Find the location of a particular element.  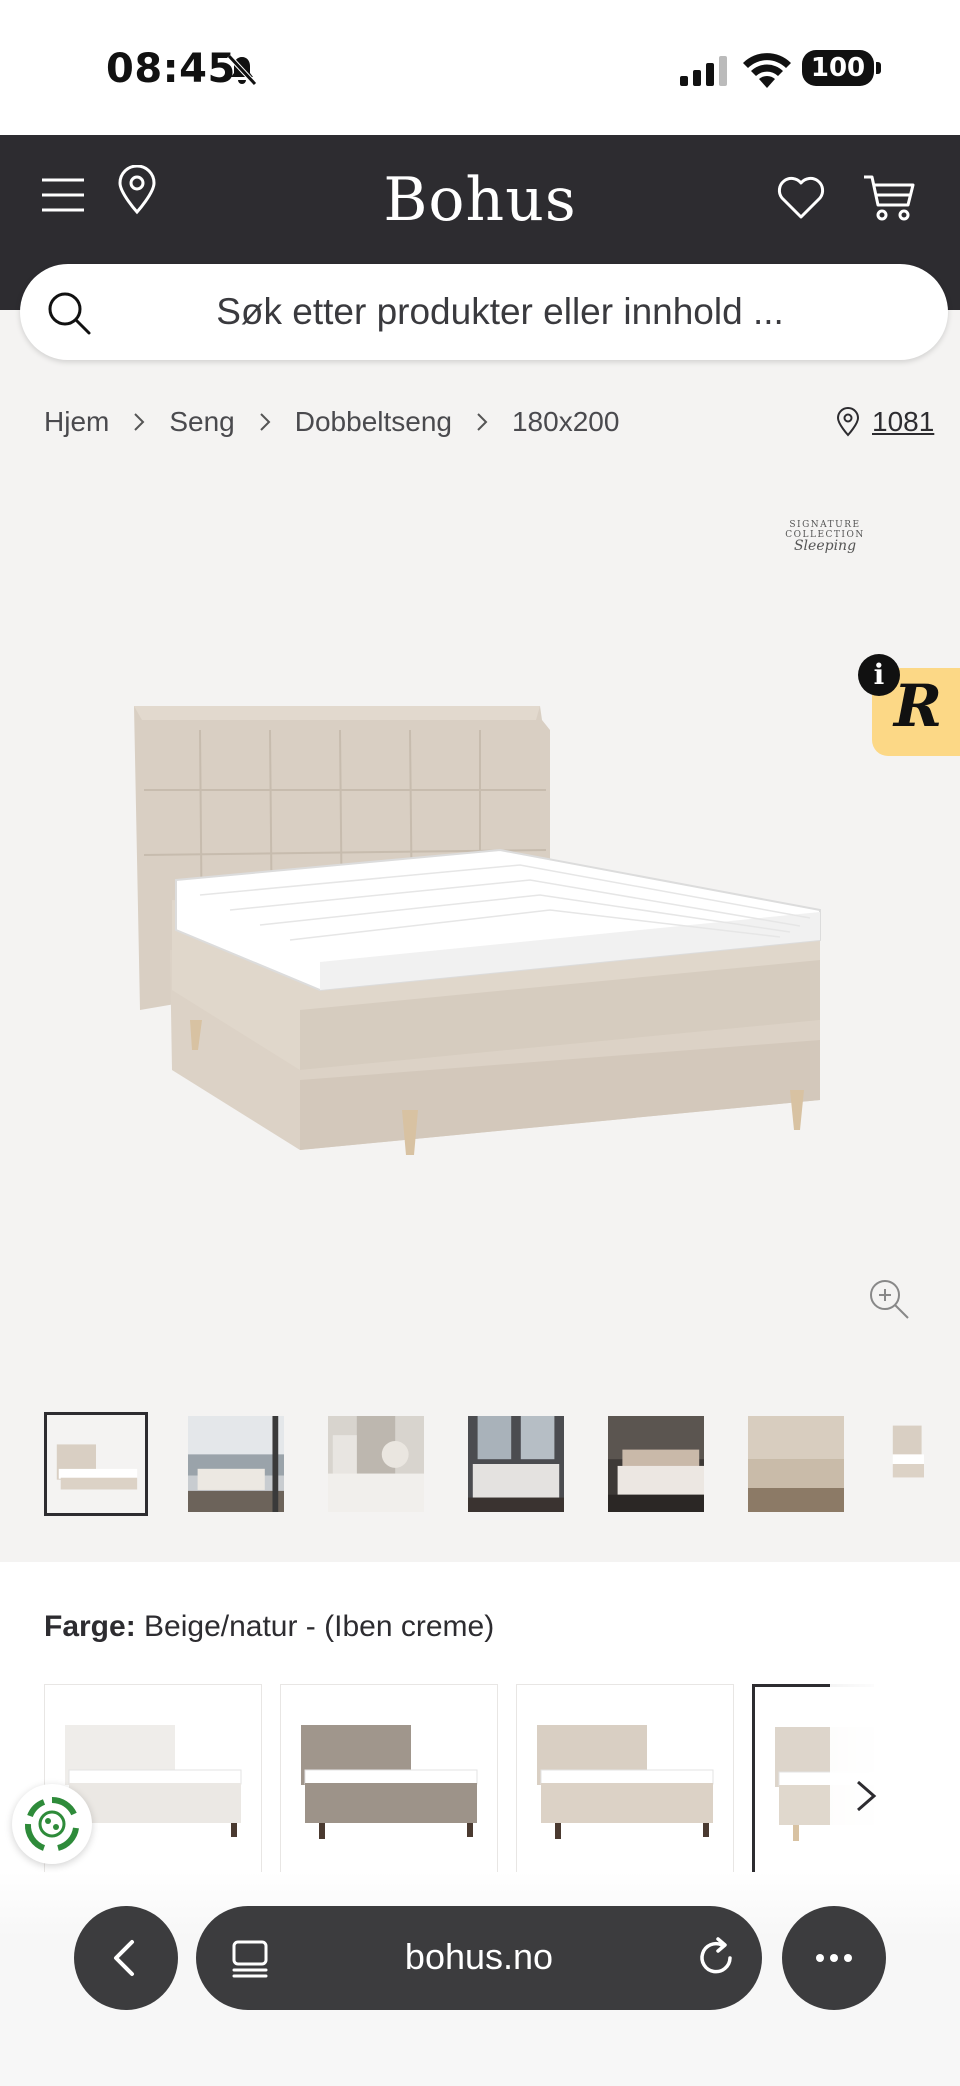

store-link: 1081 is located at coordinates (885, 422).